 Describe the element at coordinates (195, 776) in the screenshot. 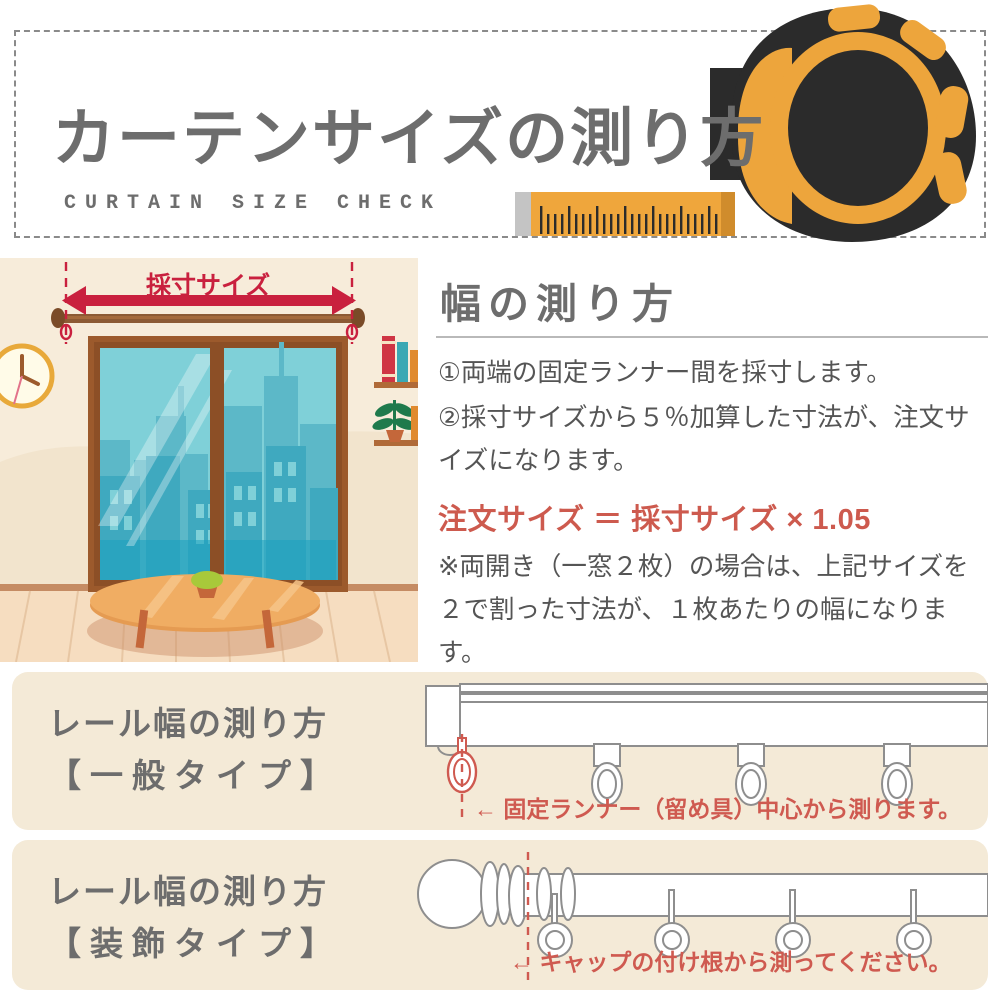

I see `rail-general-title-line2: 【一般タイプ】` at that location.